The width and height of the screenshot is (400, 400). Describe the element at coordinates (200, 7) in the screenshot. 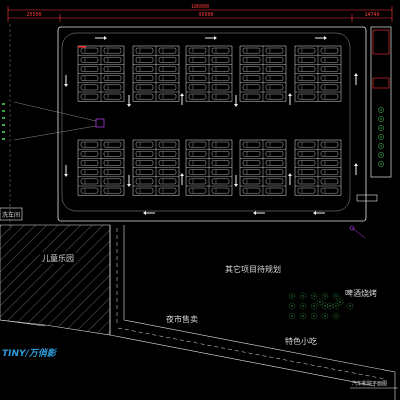

I see `dim-total: 186000` at that location.